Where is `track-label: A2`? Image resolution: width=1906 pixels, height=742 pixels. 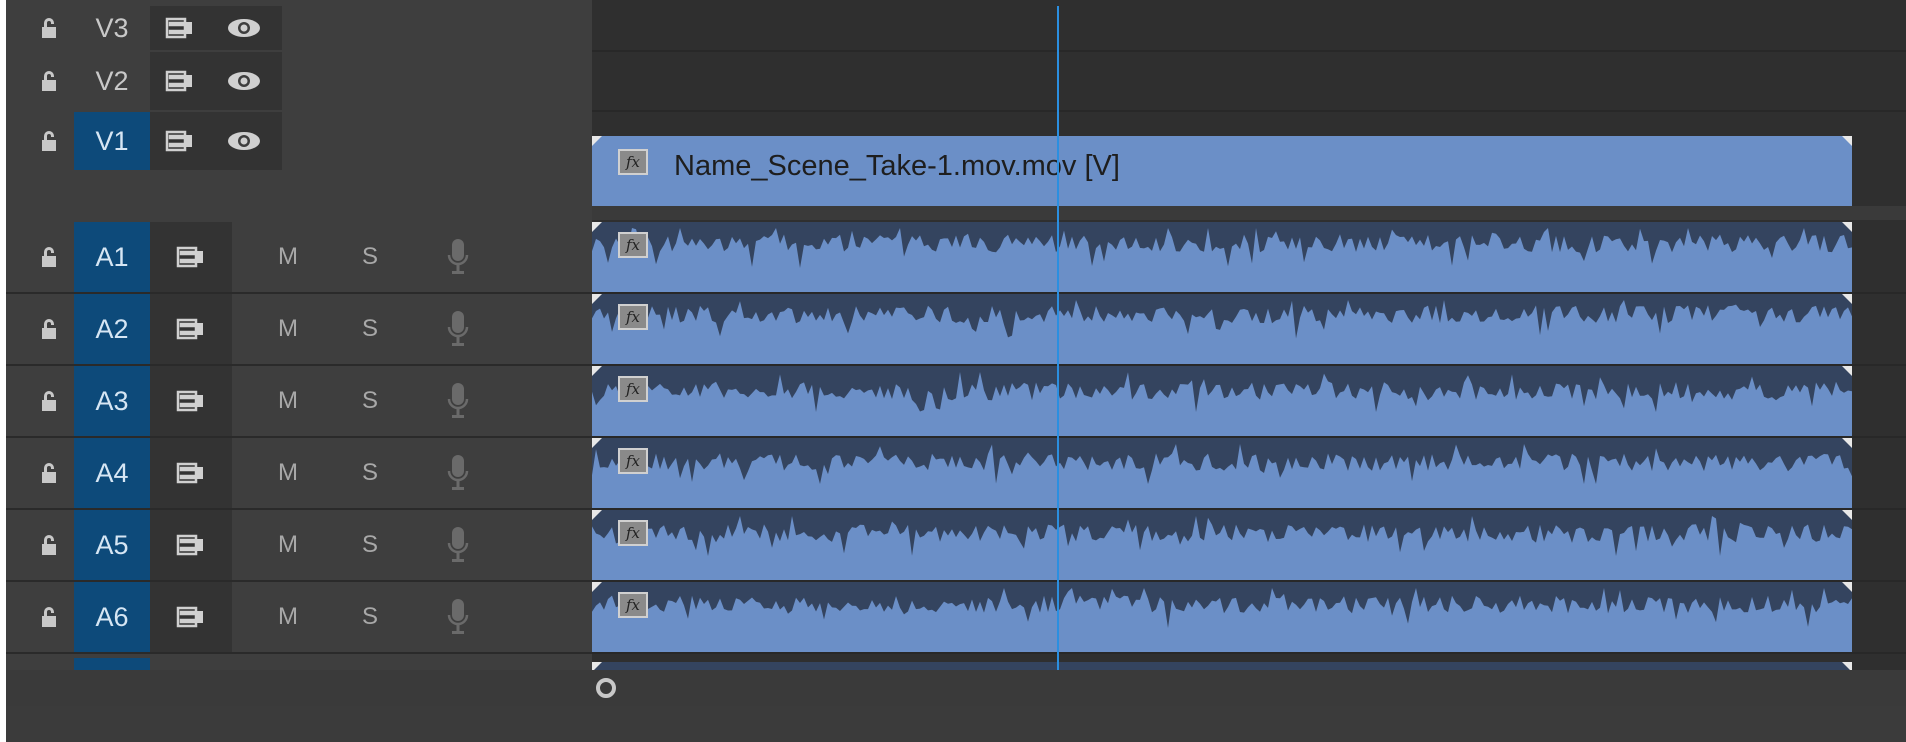 track-label: A2 is located at coordinates (112, 328).